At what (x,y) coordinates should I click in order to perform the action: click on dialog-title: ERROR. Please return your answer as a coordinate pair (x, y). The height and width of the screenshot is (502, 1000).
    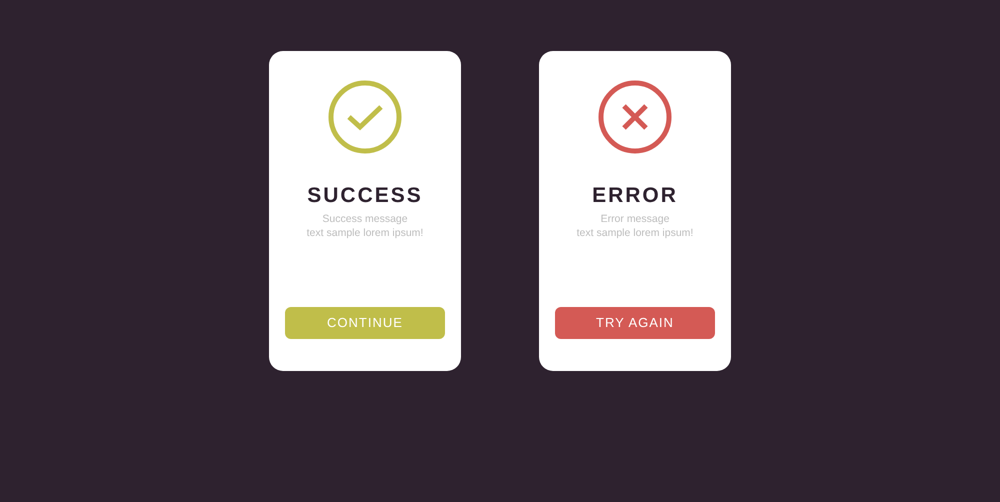
    Looking at the image, I should click on (635, 195).